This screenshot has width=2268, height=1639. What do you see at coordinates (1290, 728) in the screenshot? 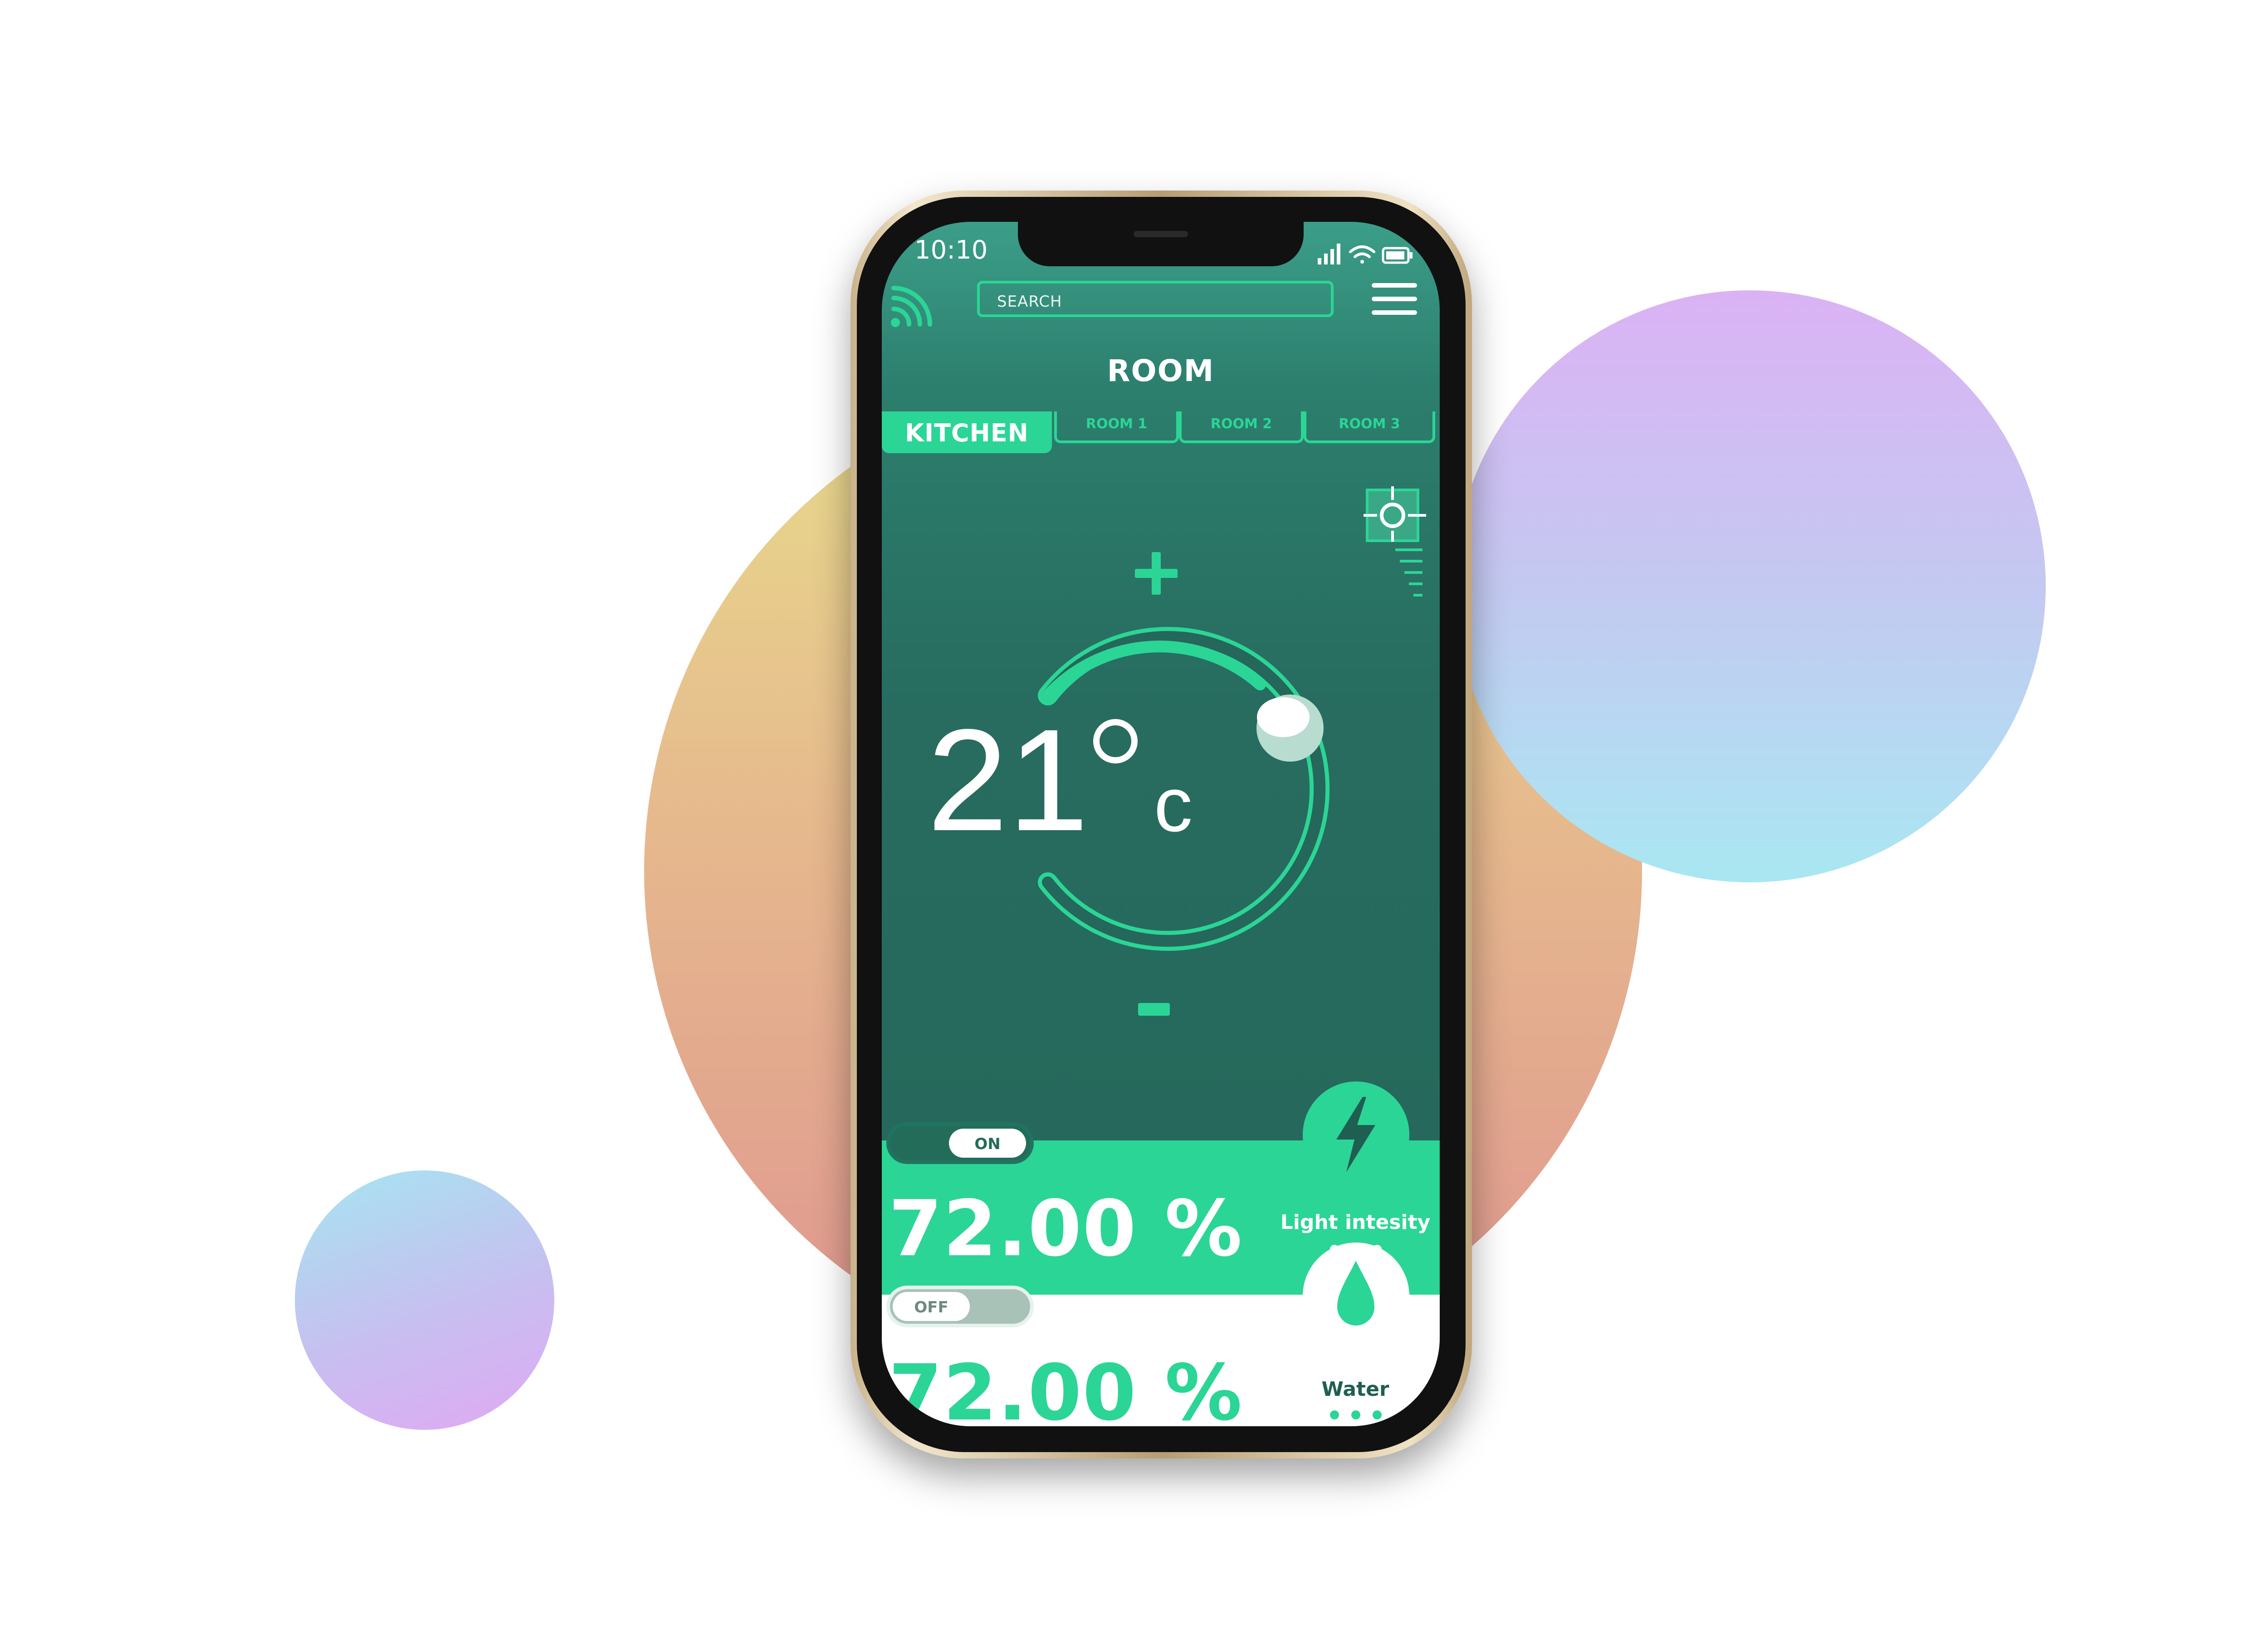
I see `dial-knob` at bounding box center [1290, 728].